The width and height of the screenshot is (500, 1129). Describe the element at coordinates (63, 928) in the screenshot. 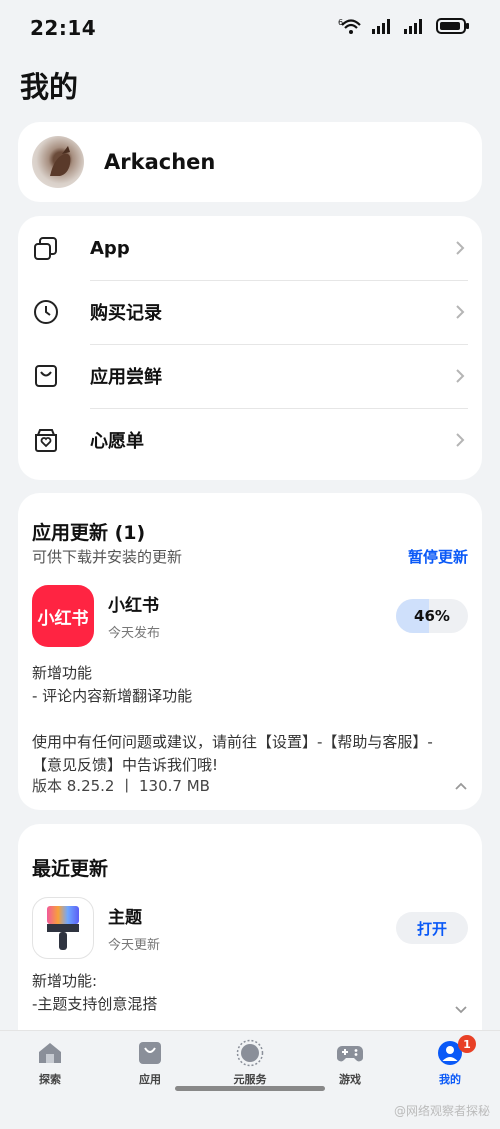

I see `theme-app-icon` at that location.